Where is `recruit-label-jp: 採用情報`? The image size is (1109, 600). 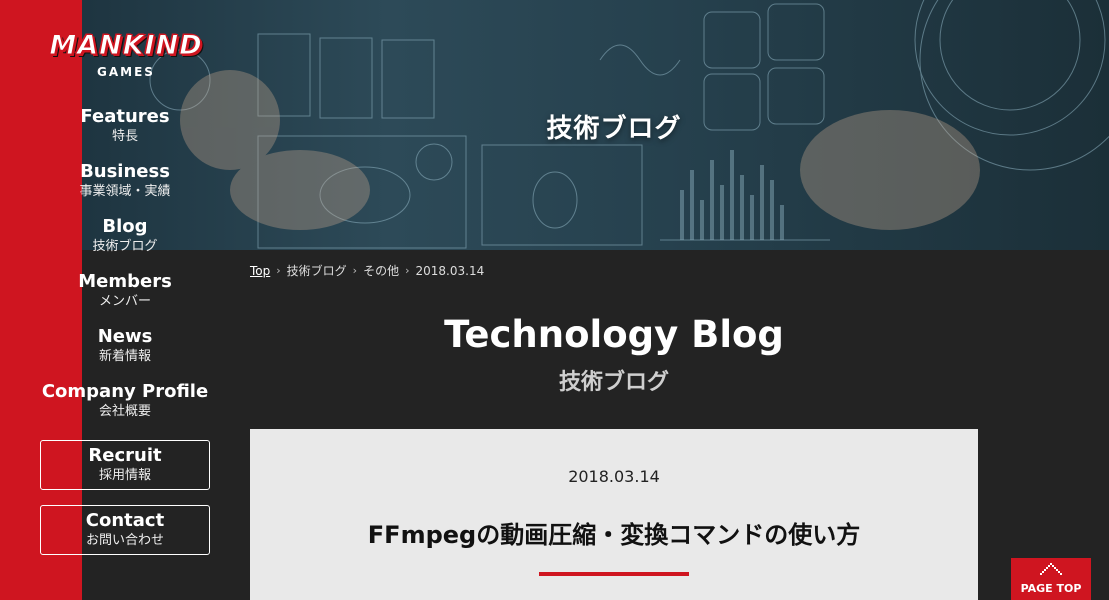 recruit-label-jp: 採用情報 is located at coordinates (124, 475).